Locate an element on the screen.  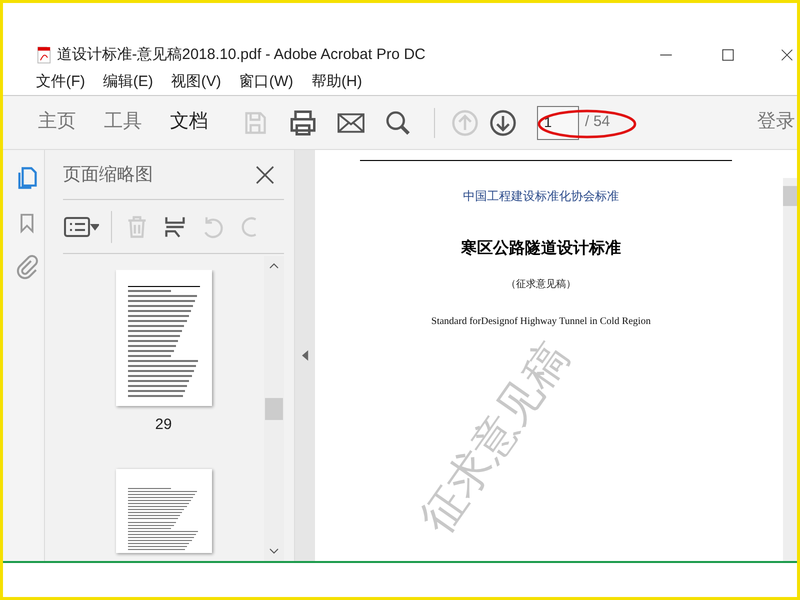
search-icon is located at coordinates (398, 122).